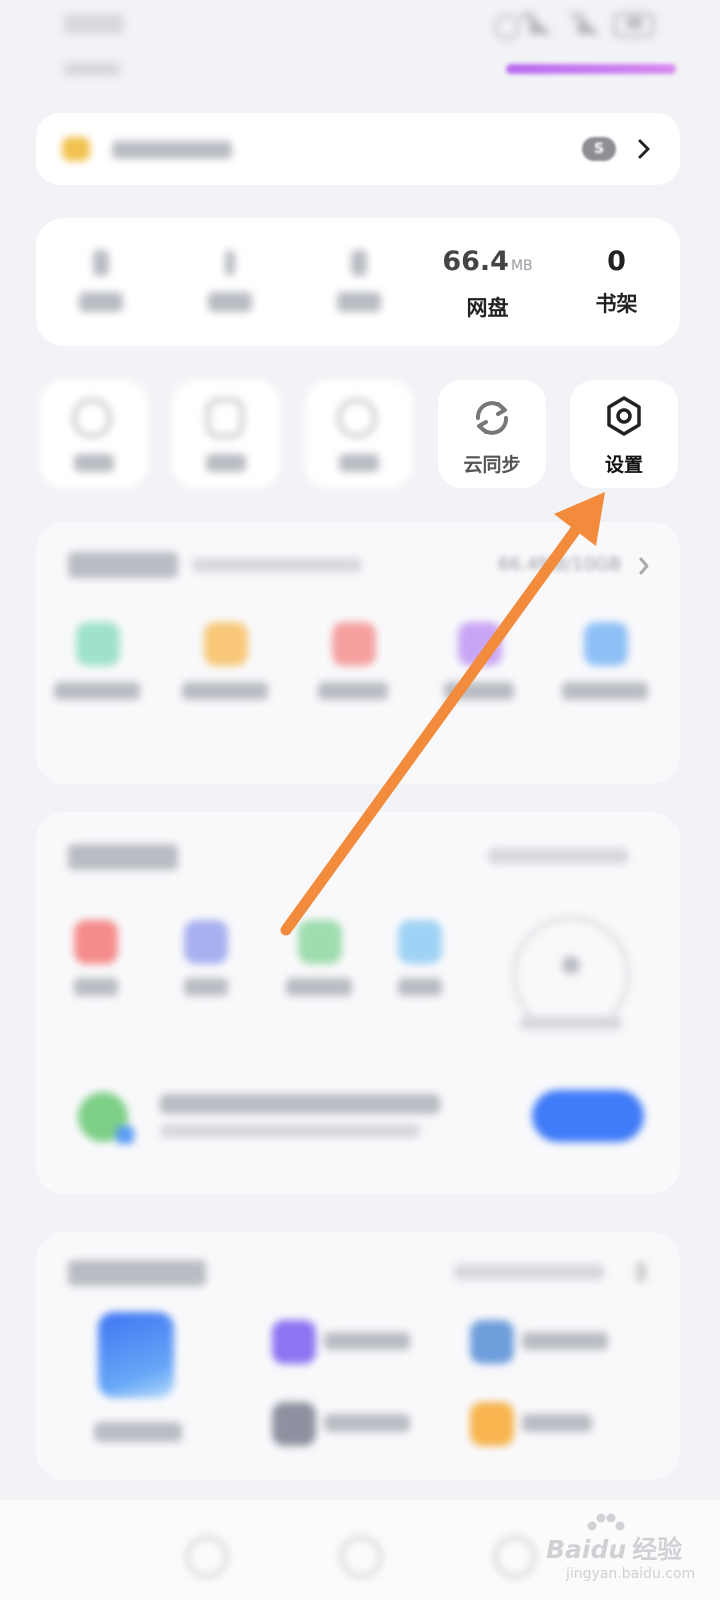 This screenshot has height=1600, width=720. Describe the element at coordinates (616, 304) in the screenshot. I see `bookshelf-label: 书架` at that location.